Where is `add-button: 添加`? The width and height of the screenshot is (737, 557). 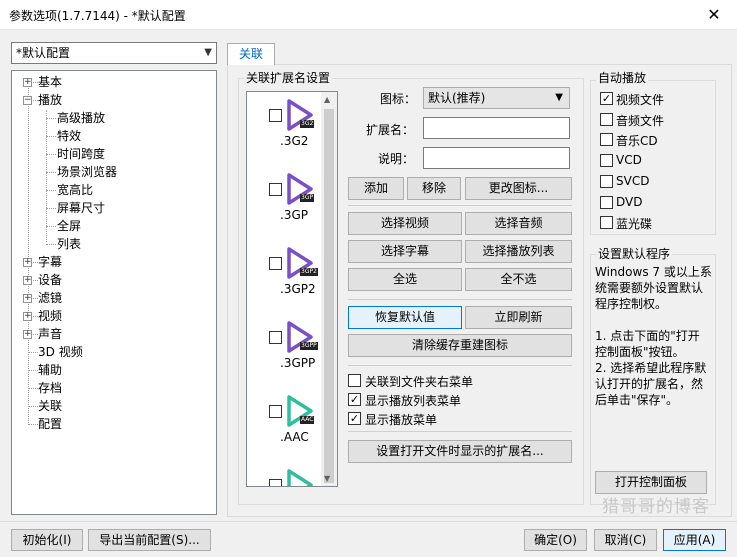 add-button: 添加 is located at coordinates (376, 188).